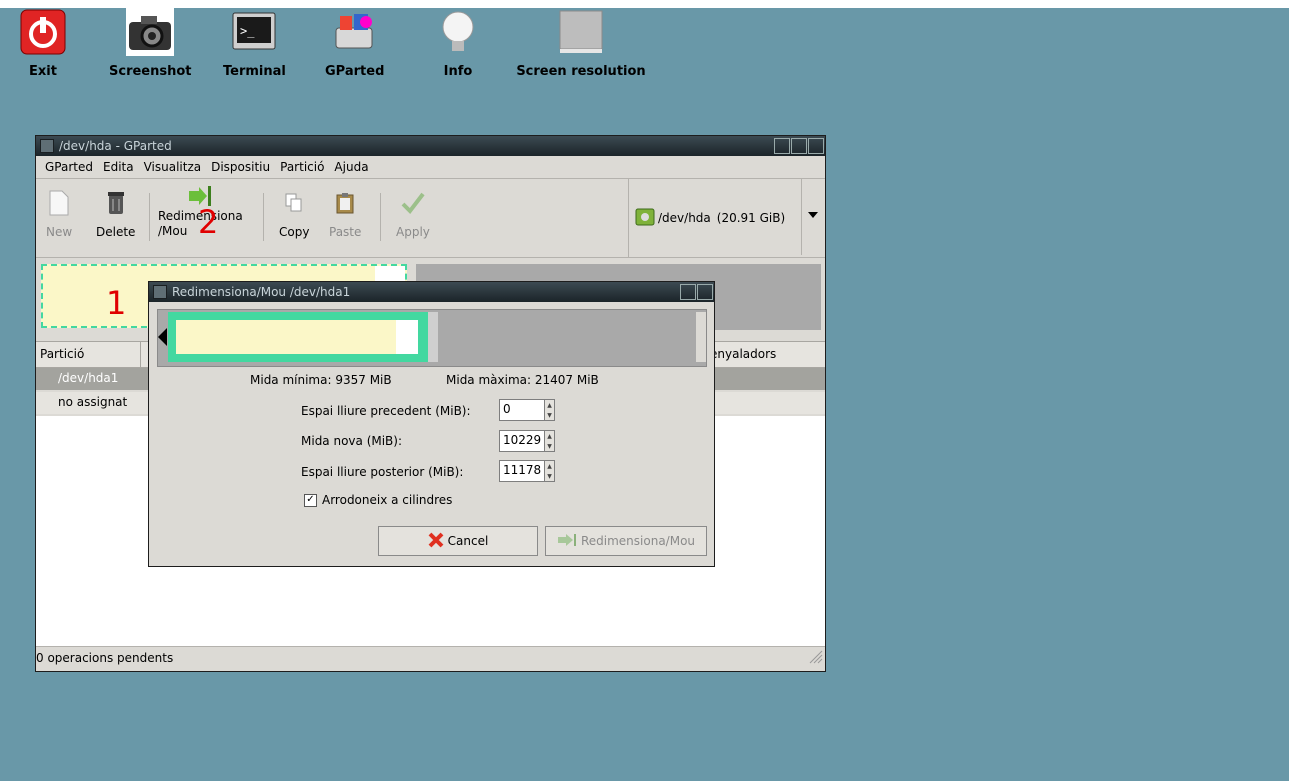  I want to click on resize-grip-icon, so click(816, 658).